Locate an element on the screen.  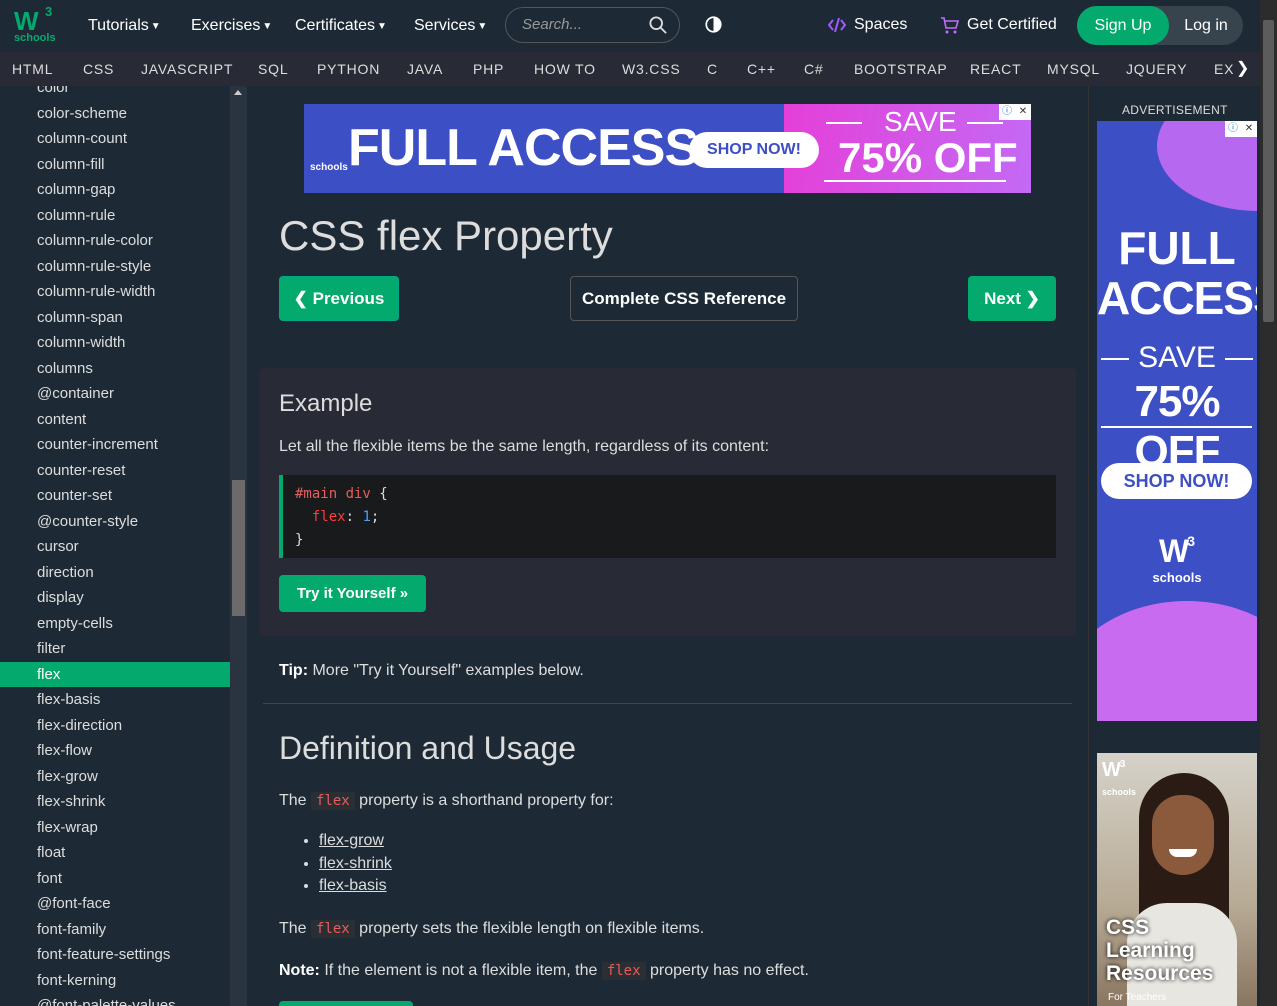
menu-services: Services ▼ is located at coordinates (450, 26).